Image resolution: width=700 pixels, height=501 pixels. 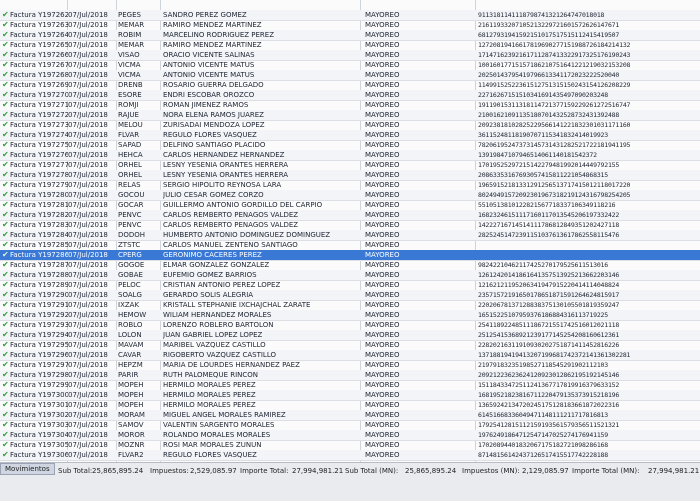 What do you see at coordinates (537, 155) in the screenshot?
I see `folio-cell: 13919847107946514061140181542372` at bounding box center [537, 155].